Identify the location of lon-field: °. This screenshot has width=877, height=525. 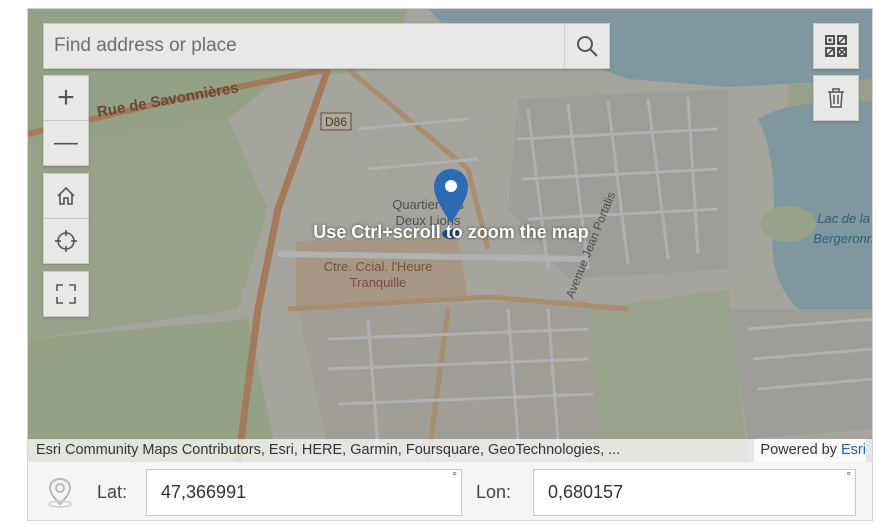
(694, 492).